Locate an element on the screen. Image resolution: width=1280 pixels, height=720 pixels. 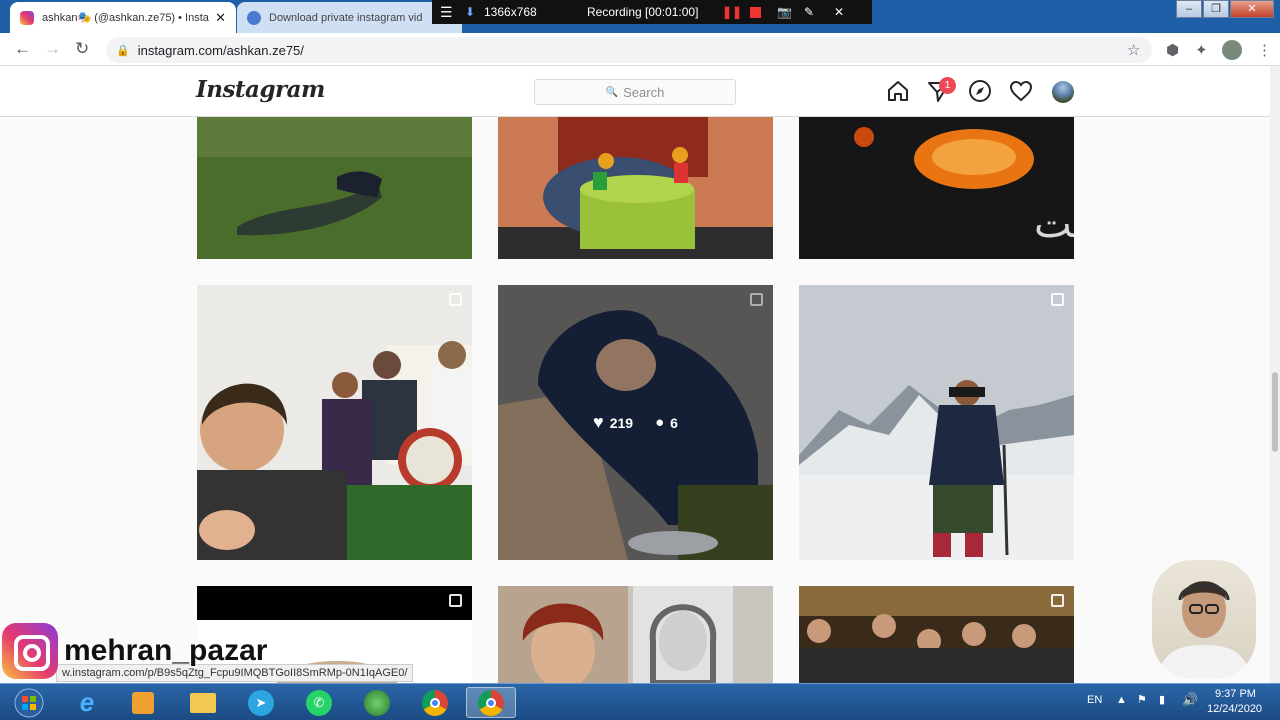
user-avatar is located at coordinates (1063, 92).